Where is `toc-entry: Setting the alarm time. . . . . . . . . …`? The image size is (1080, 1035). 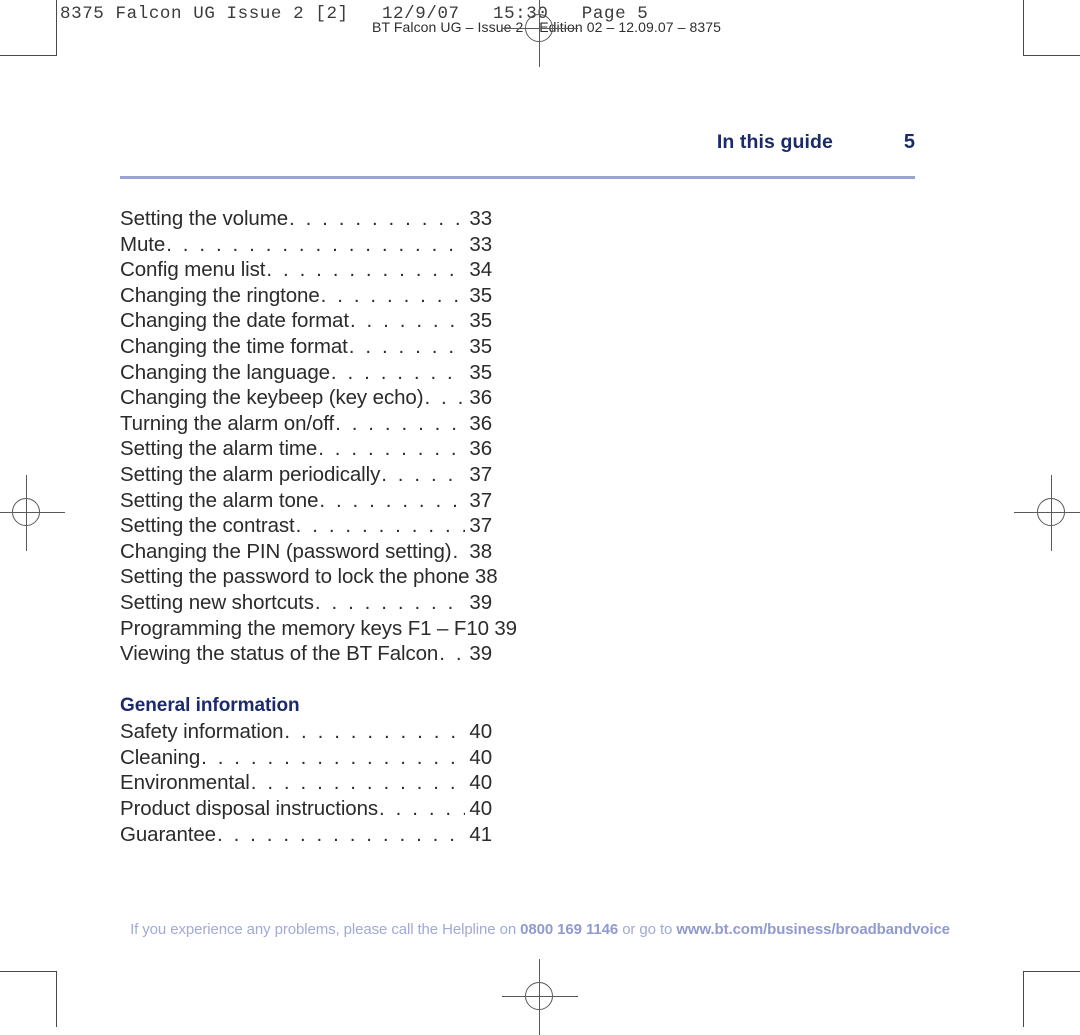 toc-entry: Setting the alarm time. . . . . . . . . … is located at coordinates (306, 449).